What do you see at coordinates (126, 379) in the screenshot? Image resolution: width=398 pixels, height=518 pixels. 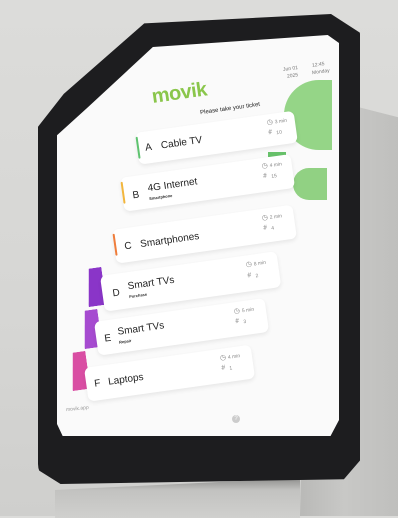 I see `service-title: Laptops` at bounding box center [126, 379].